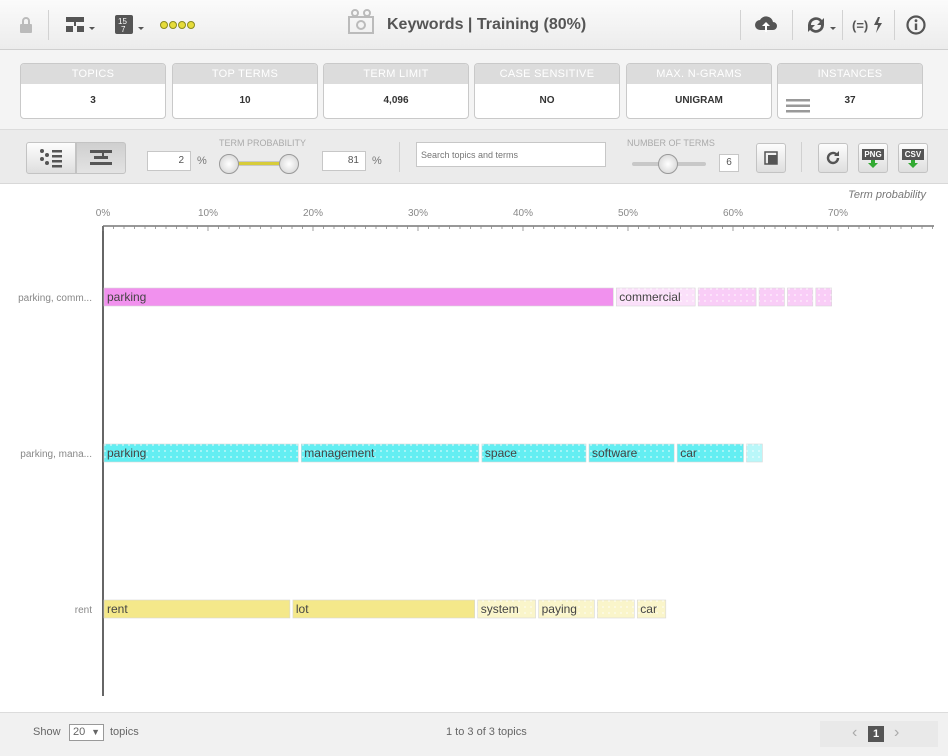  I want to click on stat-max-ngrams: MAX. N-GRAMS UNIGRAM, so click(699, 91).